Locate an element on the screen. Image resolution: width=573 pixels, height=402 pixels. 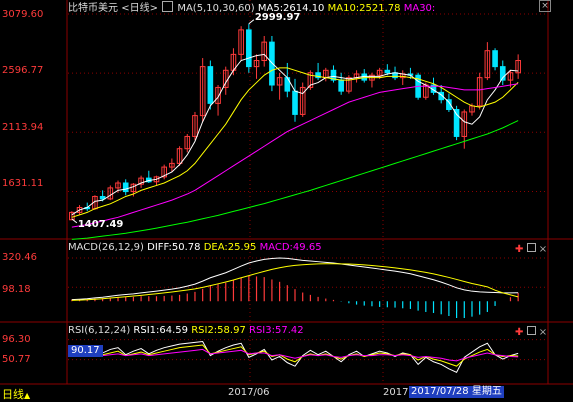
rsi1-line is located at coordinates (295, 356).